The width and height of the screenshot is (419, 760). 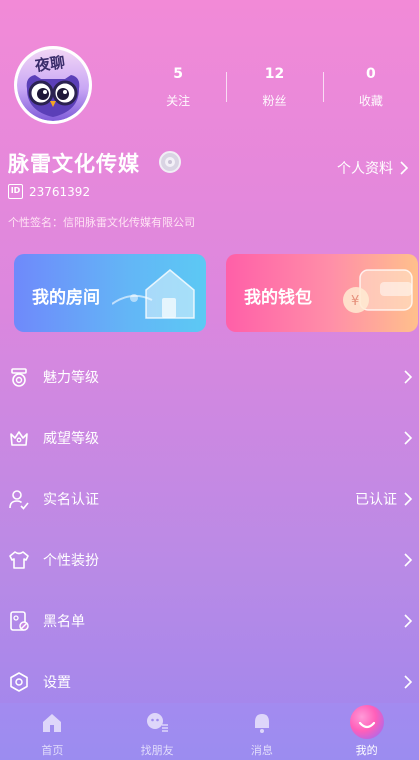 What do you see at coordinates (60, 191) in the screenshot?
I see `user-id: 23761392` at bounding box center [60, 191].